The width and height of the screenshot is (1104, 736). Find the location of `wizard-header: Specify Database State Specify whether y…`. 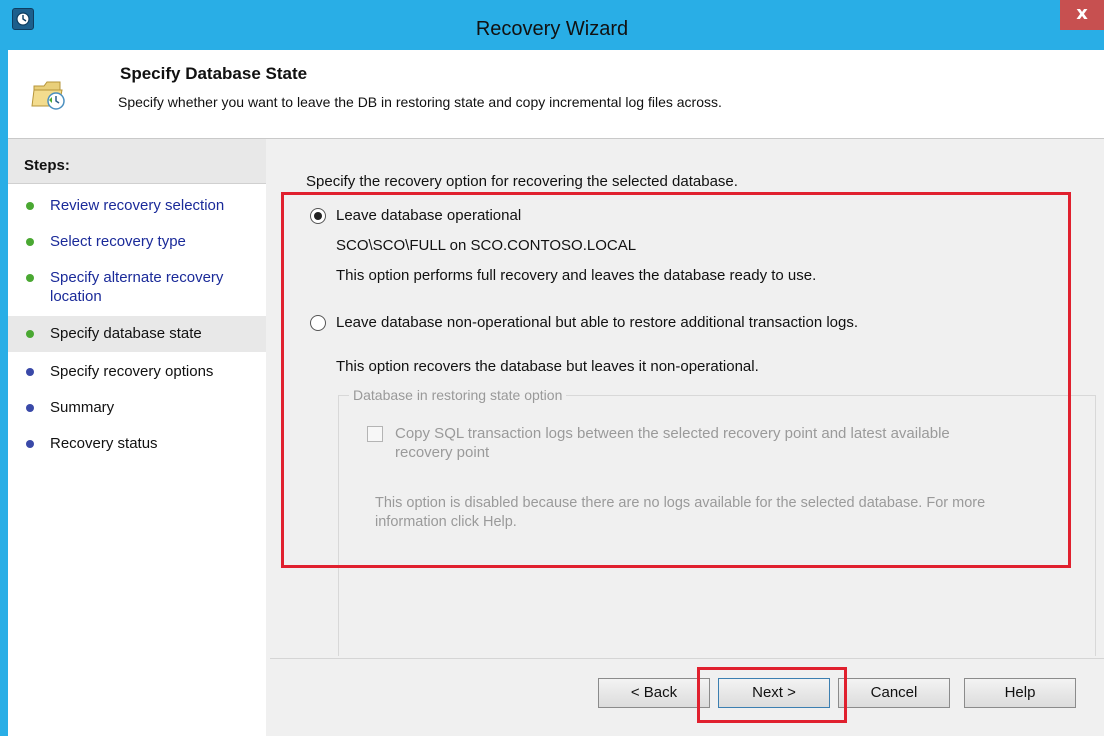

wizard-header: Specify Database State Specify whether y… is located at coordinates (556, 94).